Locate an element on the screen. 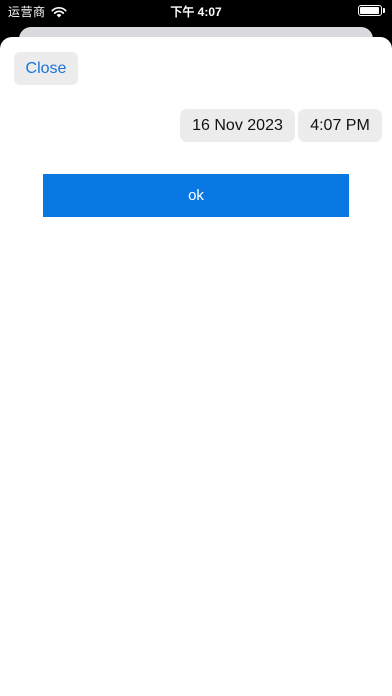  ok-button: ok is located at coordinates (196, 195).